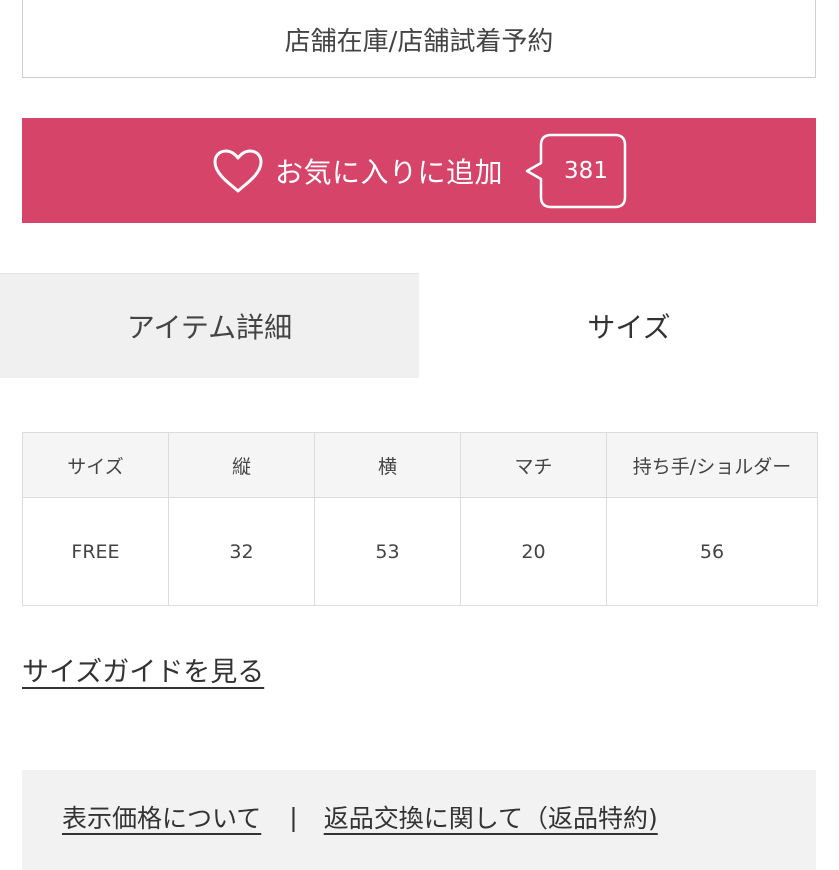 Image resolution: width=839 pixels, height=870 pixels. I want to click on store-stock-reservation-button: 店舗在庫/店舗試着予約, so click(419, 39).